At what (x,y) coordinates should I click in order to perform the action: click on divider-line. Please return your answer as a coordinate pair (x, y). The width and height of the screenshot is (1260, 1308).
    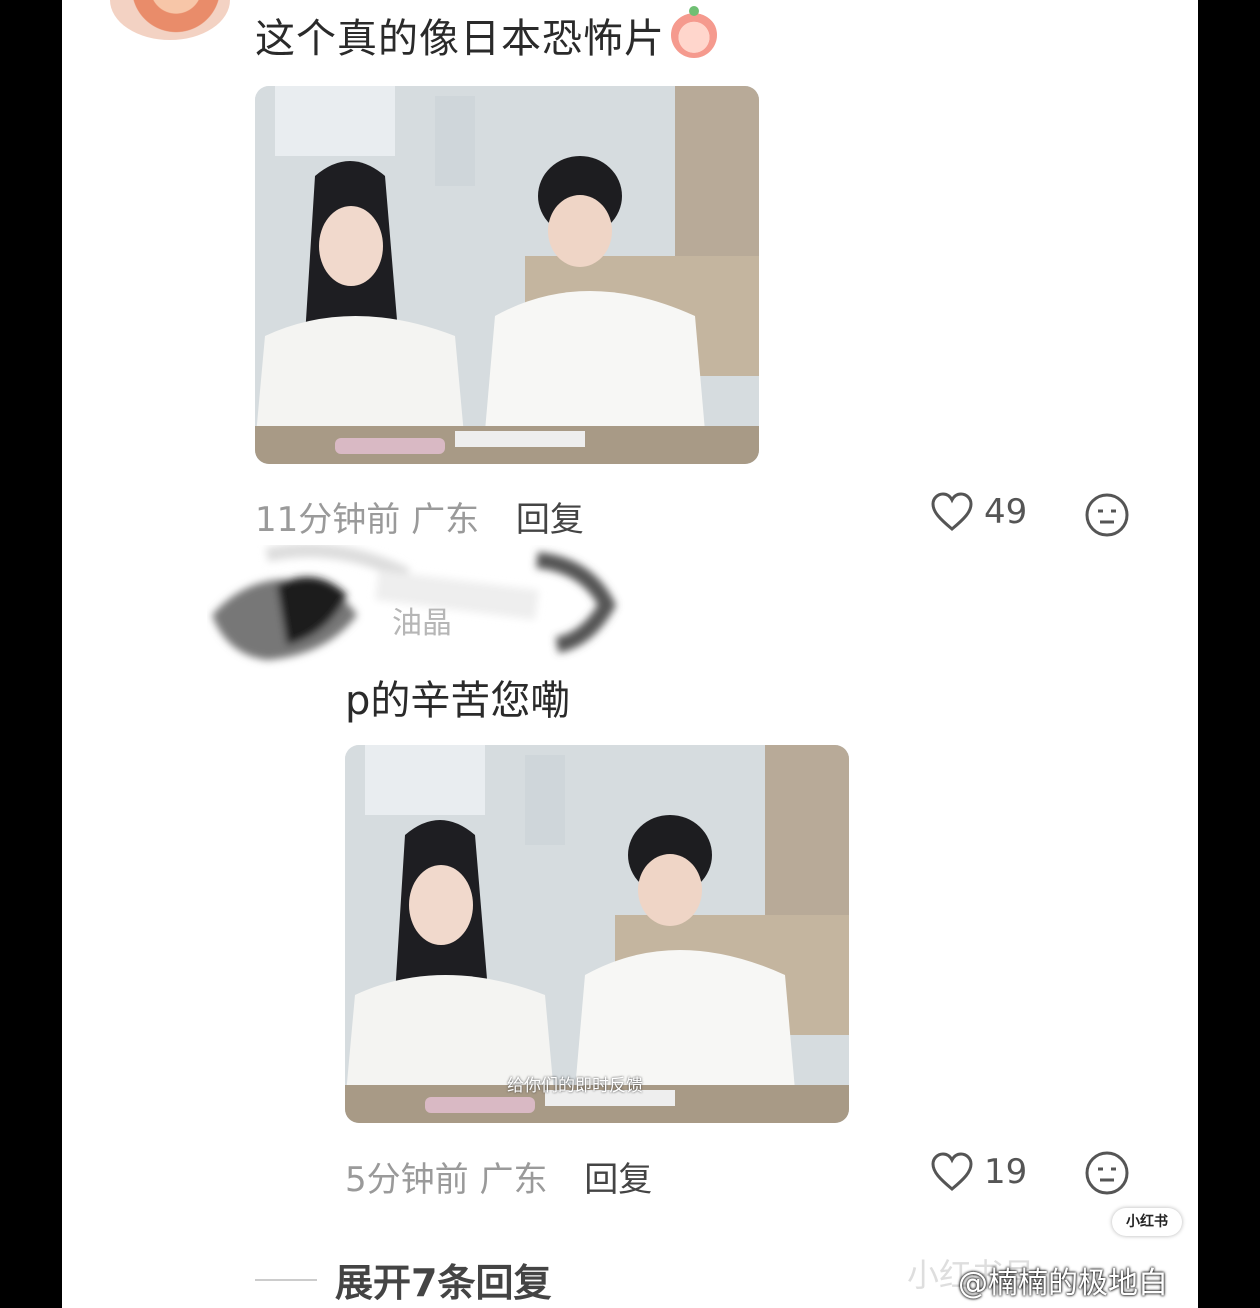
    Looking at the image, I should click on (286, 1279).